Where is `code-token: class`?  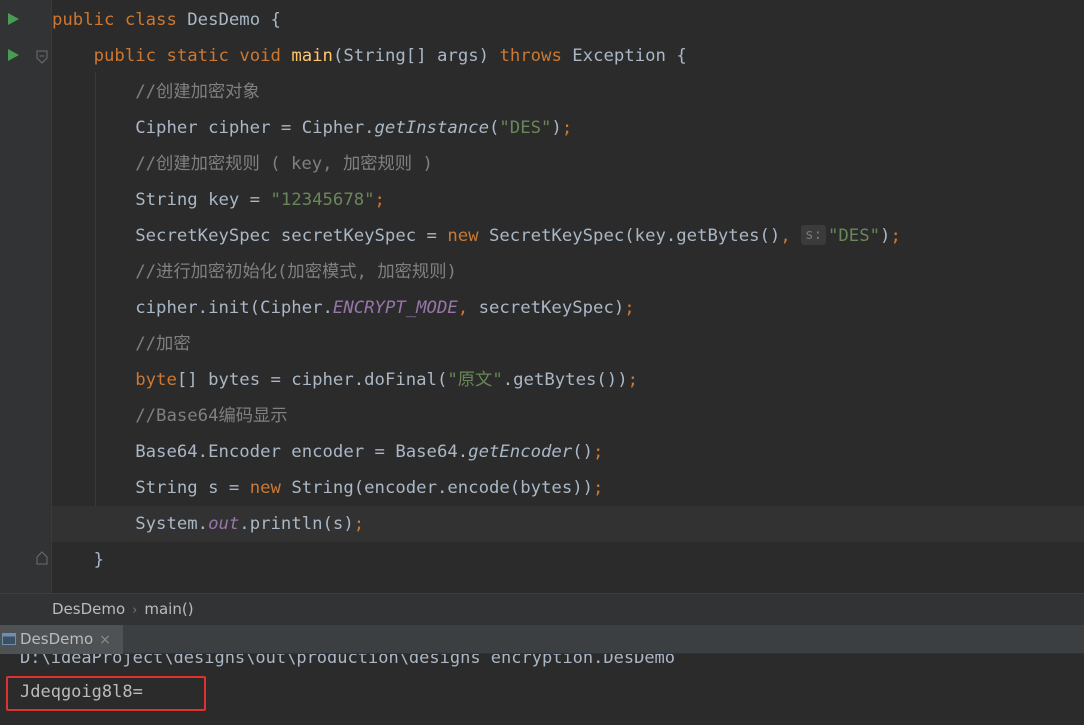 code-token: class is located at coordinates (156, 20).